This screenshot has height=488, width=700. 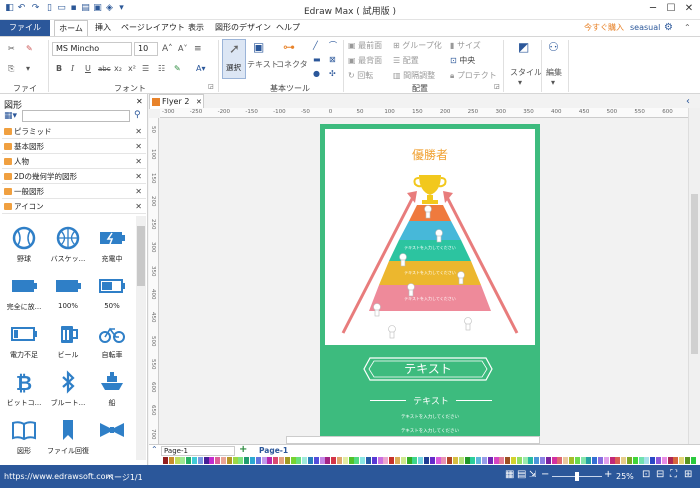 I want to click on sub-text: テキスト, so click(x=431, y=400).